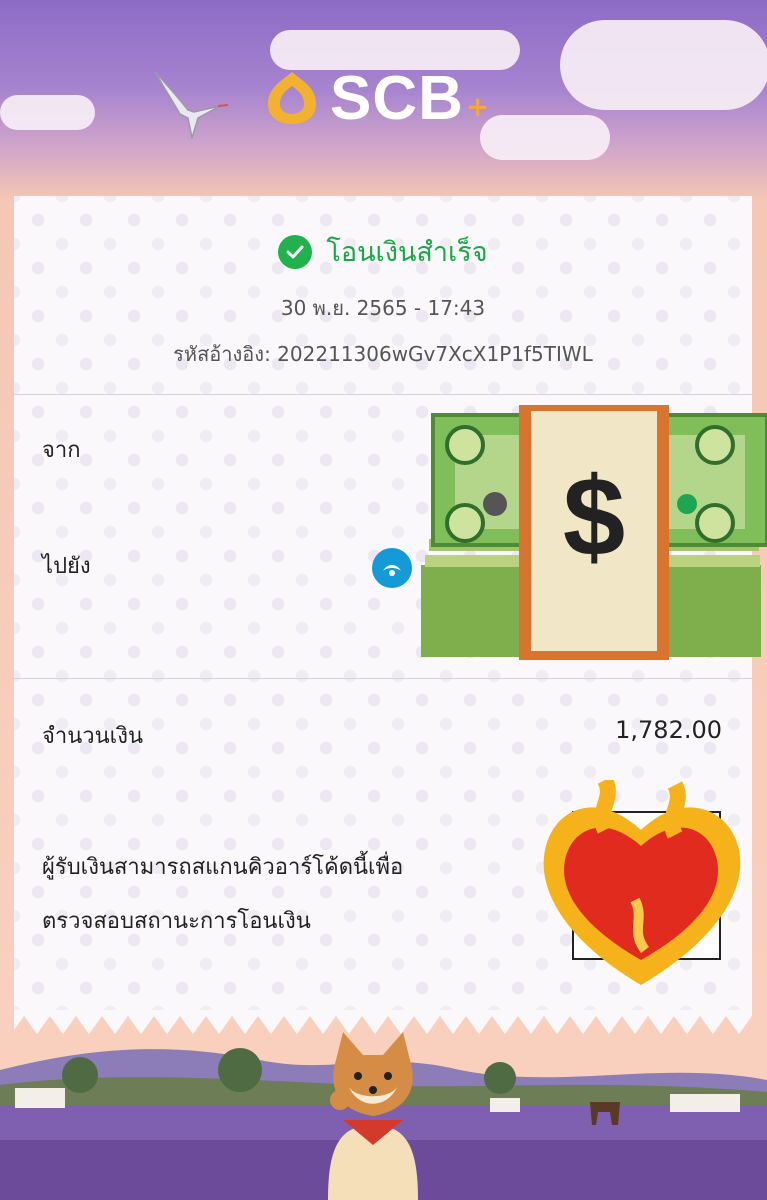  I want to click on heart-on-fire-emoji, so click(642, 882).